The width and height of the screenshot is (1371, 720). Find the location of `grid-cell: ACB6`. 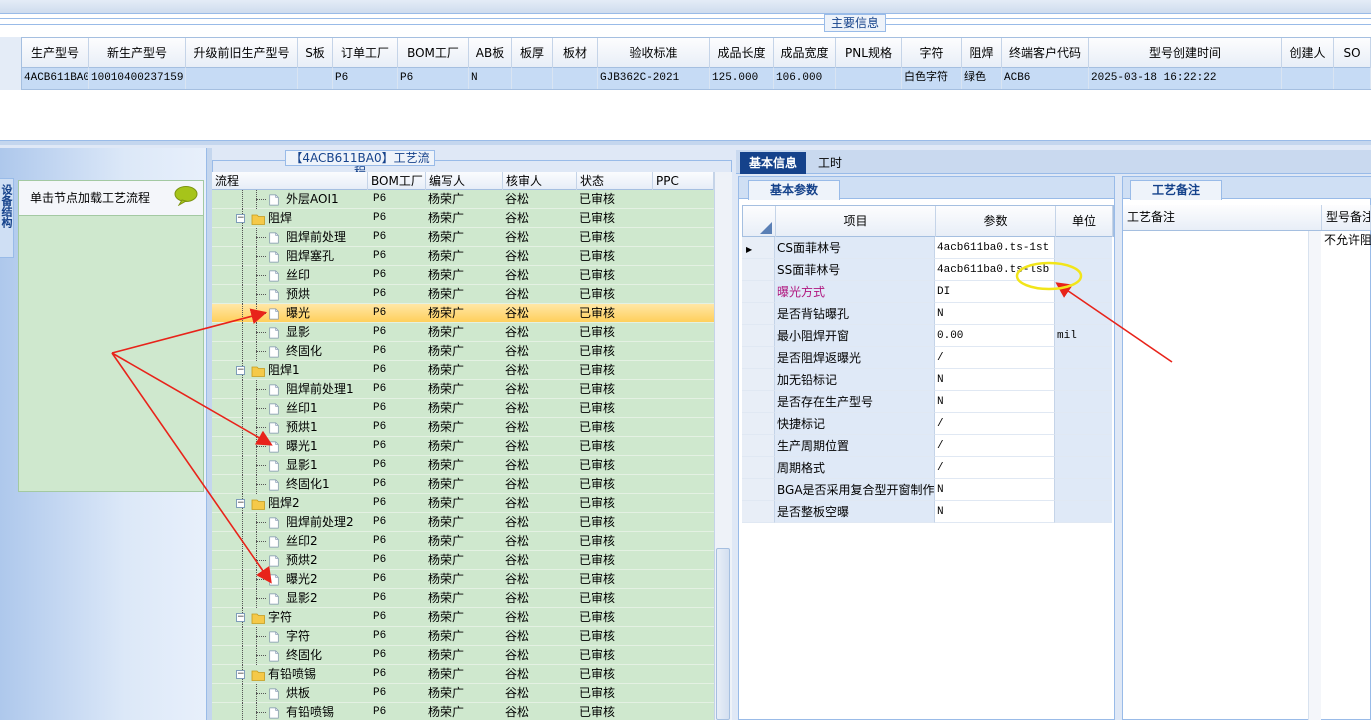

grid-cell: ACB6 is located at coordinates (1045, 78).